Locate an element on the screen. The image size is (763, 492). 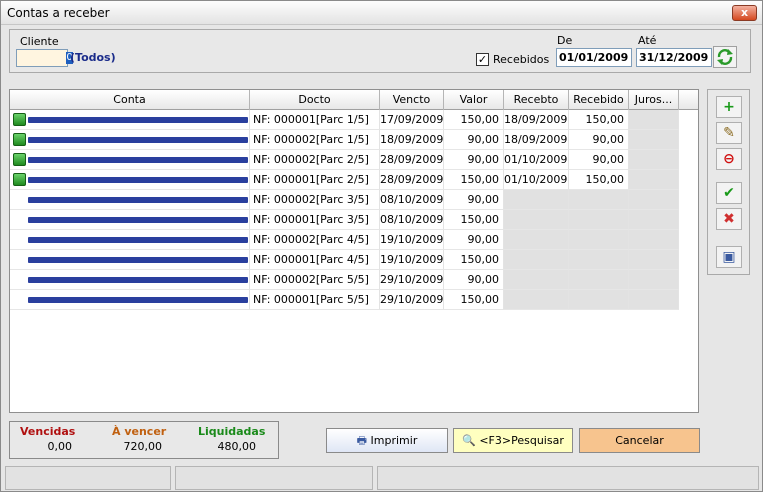
column-header-recebto: Recebto is located at coordinates (536, 100).